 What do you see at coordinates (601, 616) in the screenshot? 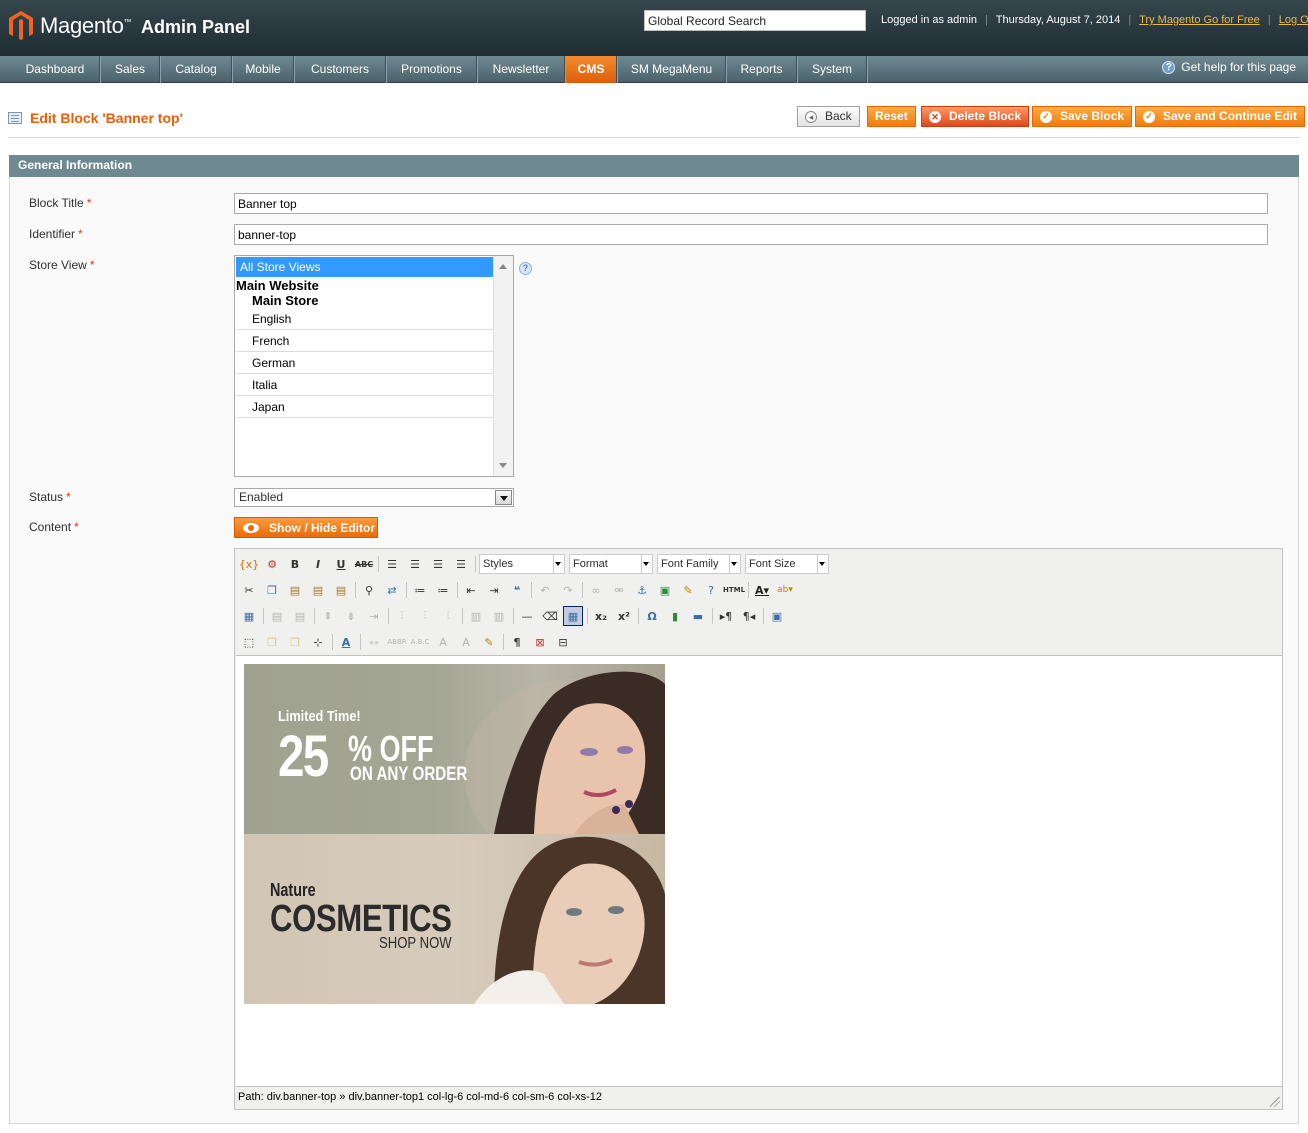
I see `subscript-icon: x₂` at bounding box center [601, 616].